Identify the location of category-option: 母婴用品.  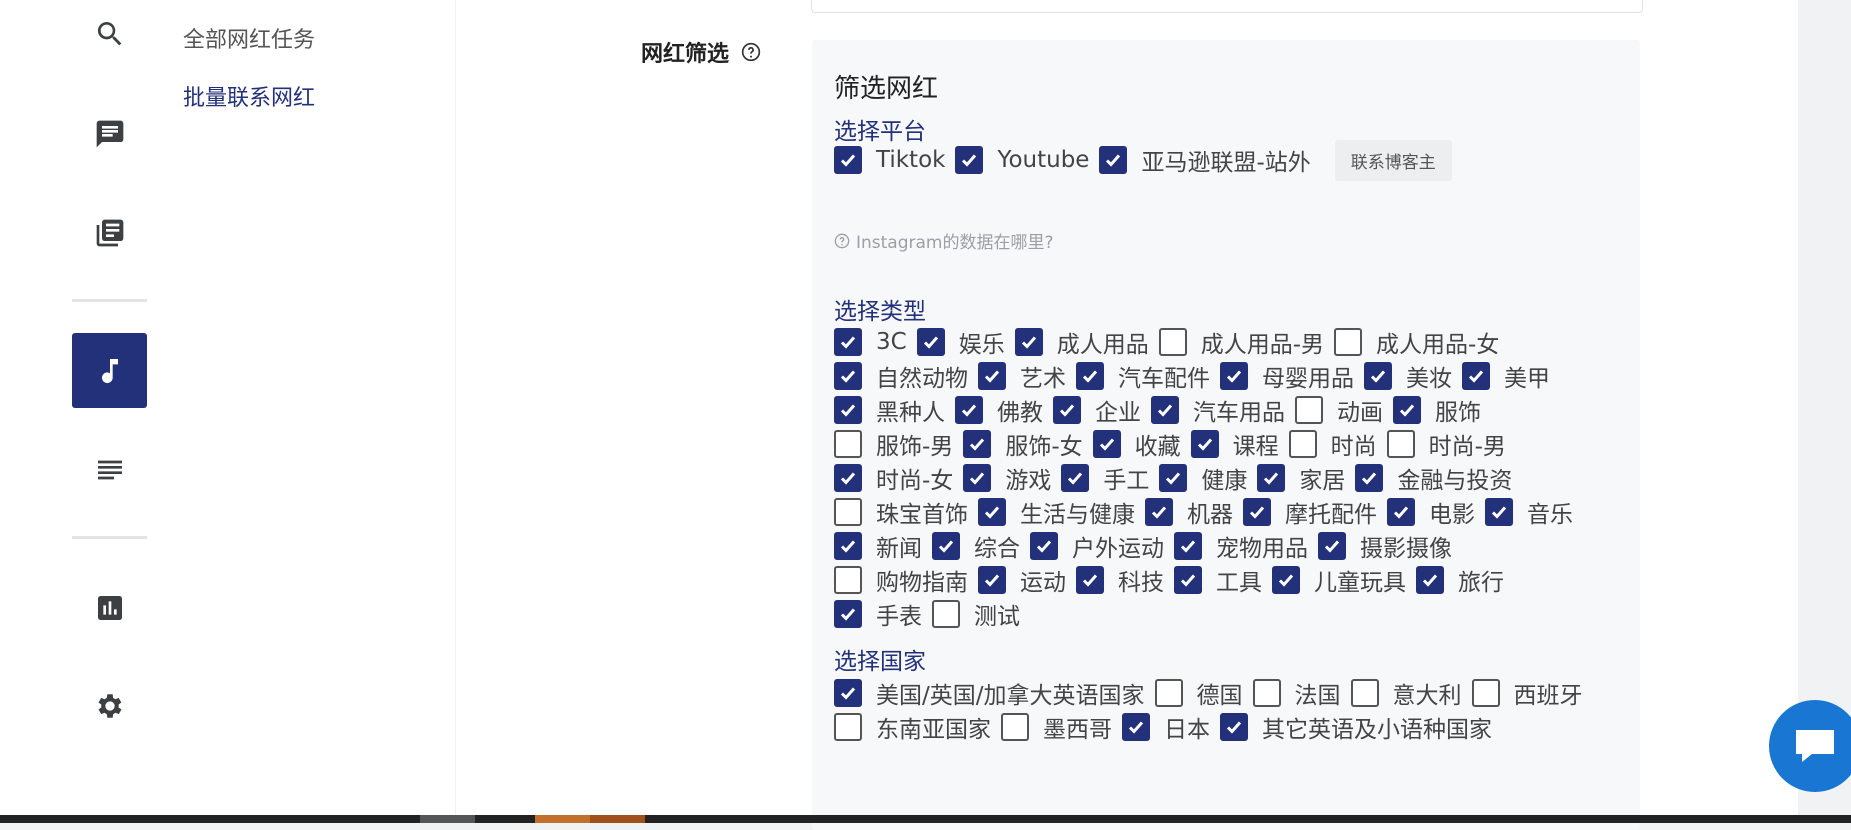
(1287, 376).